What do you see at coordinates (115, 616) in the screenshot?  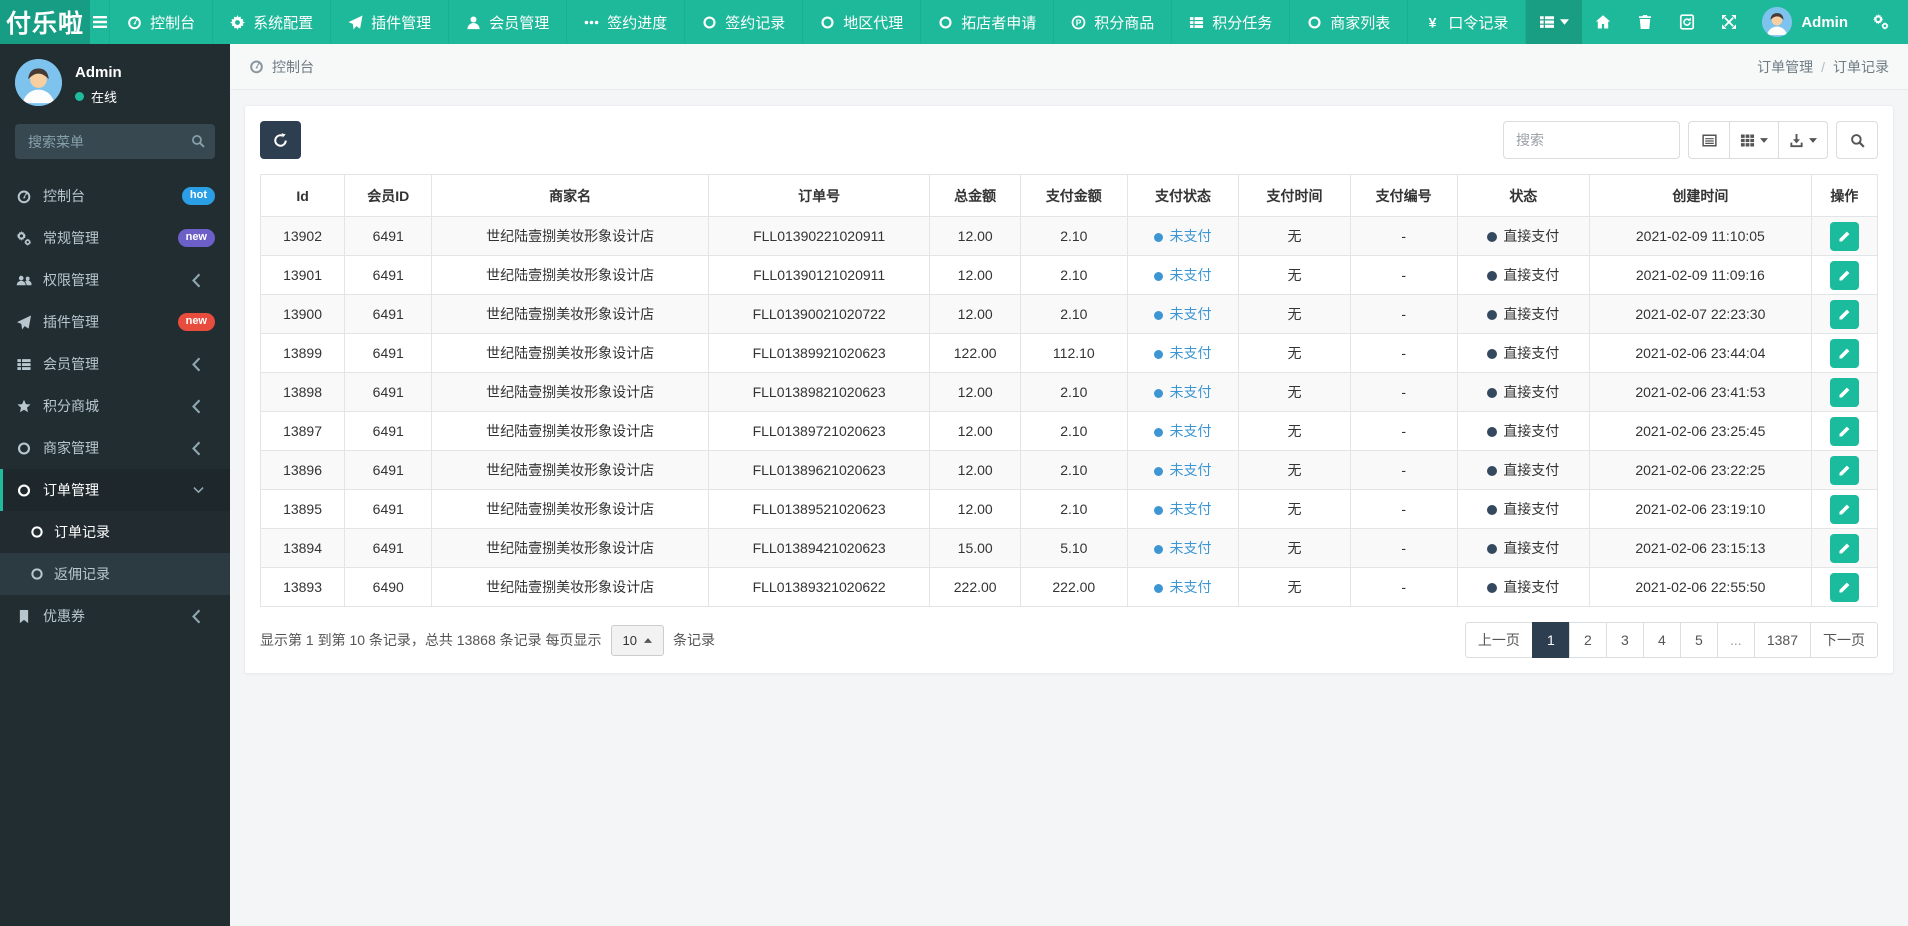 I see `sidebar-item-优惠券: 优惠券` at bounding box center [115, 616].